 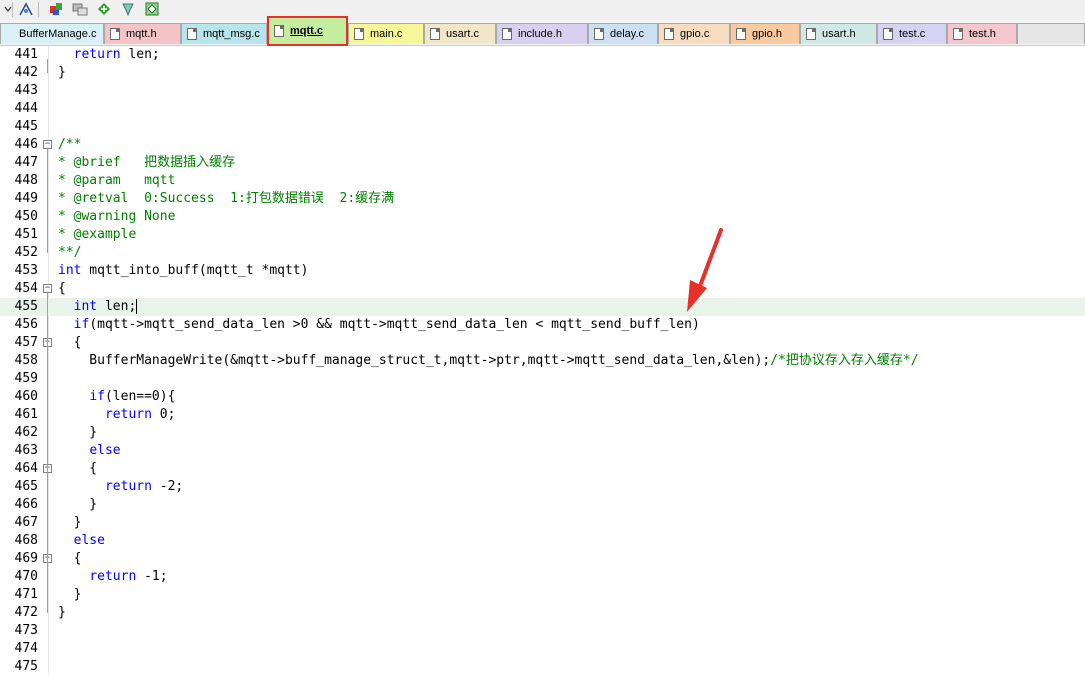 What do you see at coordinates (542, 55) in the screenshot?
I see `code-line: 441 return len;` at bounding box center [542, 55].